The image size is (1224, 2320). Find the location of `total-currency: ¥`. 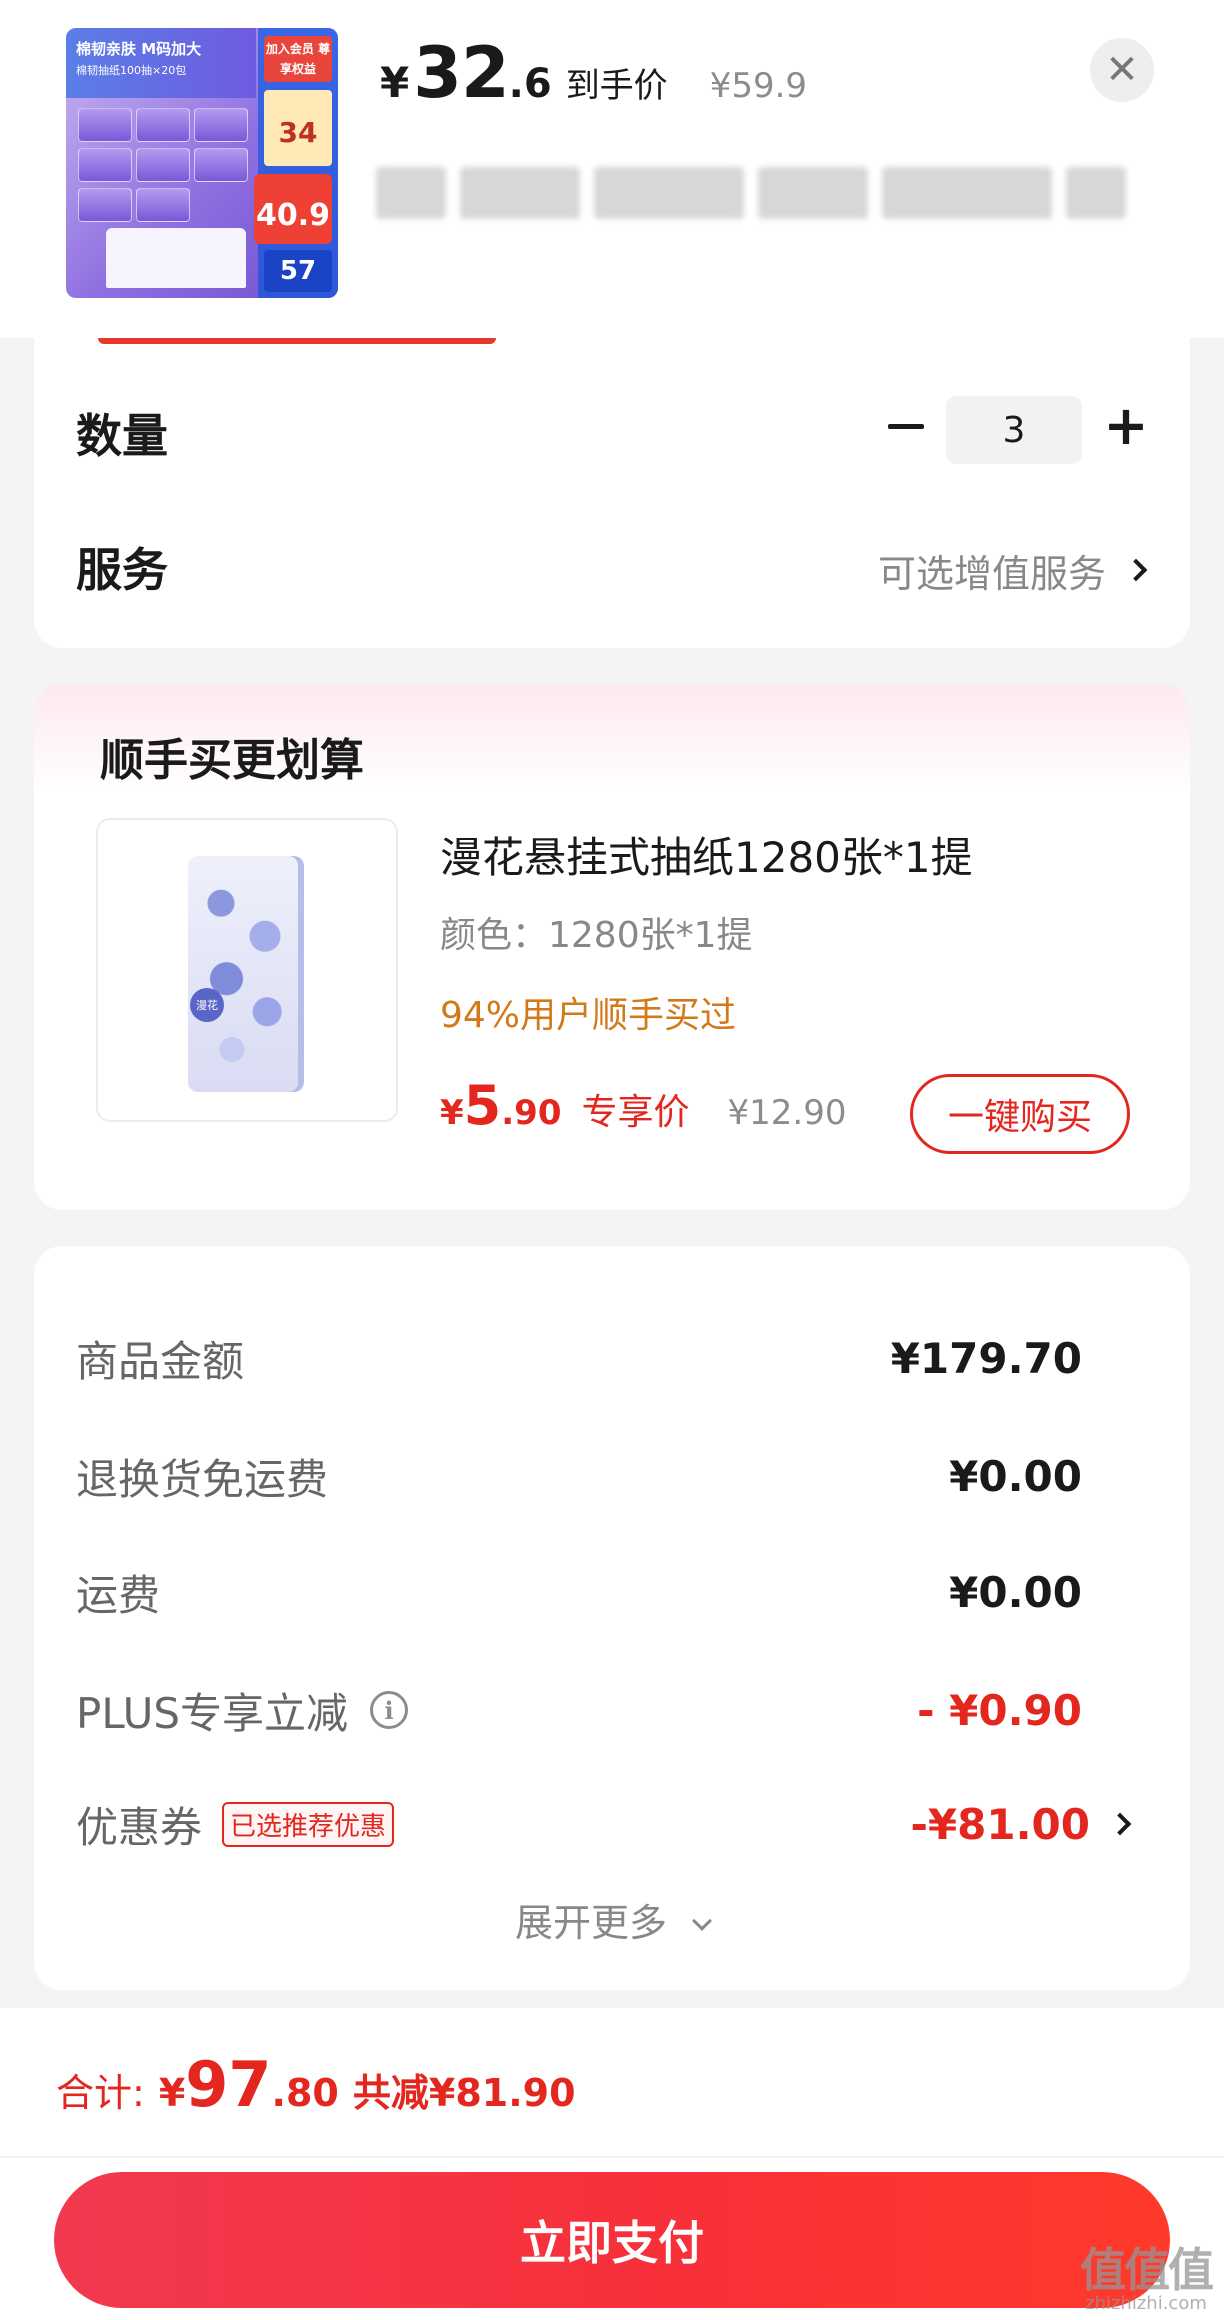

total-currency: ¥ is located at coordinates (172, 2093).